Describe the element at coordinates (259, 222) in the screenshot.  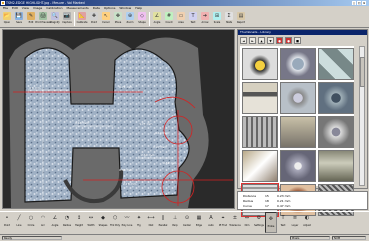
I see `tool-settings-button: ⚙ Settings` at that location.